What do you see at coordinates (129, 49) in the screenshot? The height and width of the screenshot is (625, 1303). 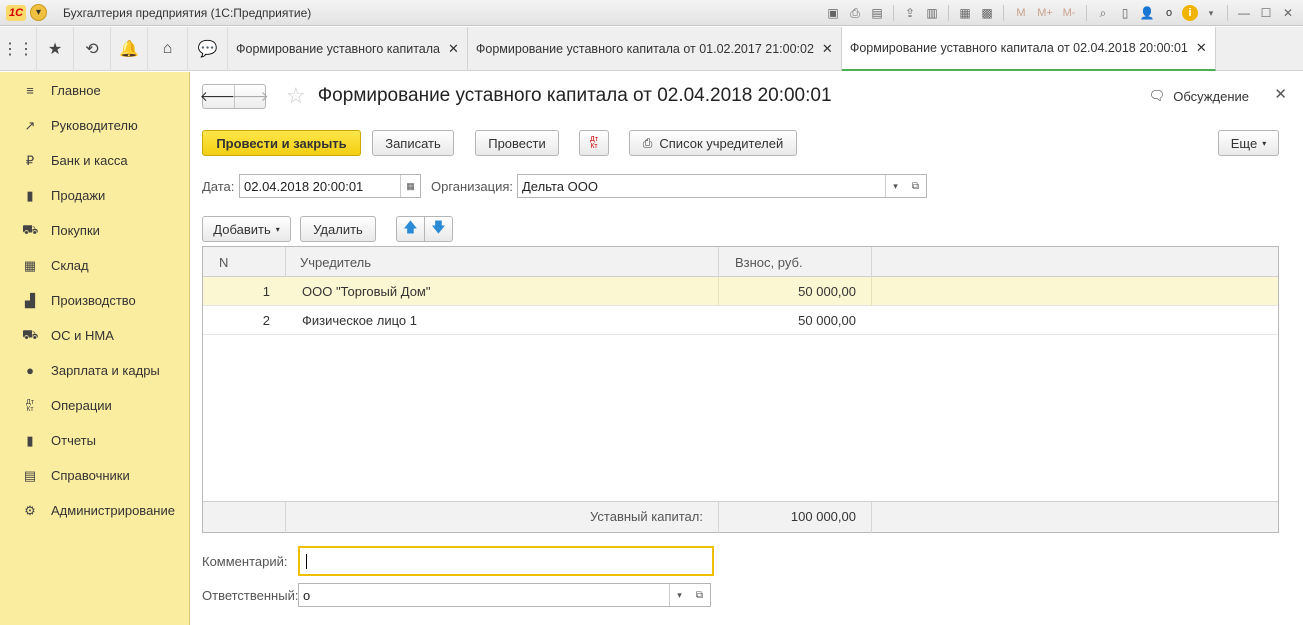 I see `notifications-bell-icon: 🔔` at bounding box center [129, 49].